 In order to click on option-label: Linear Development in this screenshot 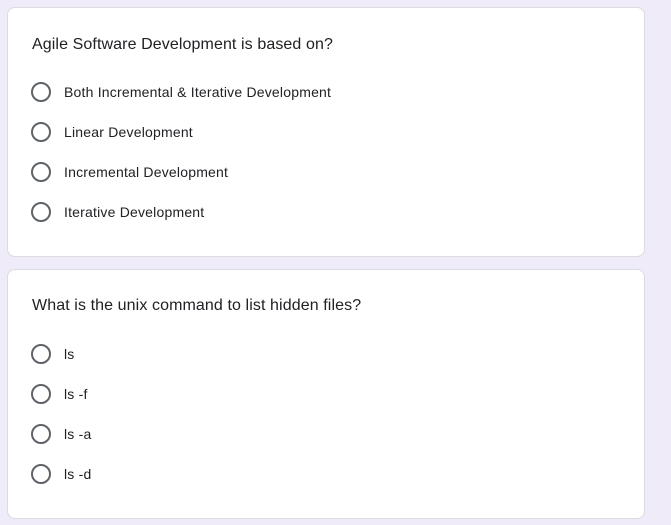, I will do `click(128, 132)`.